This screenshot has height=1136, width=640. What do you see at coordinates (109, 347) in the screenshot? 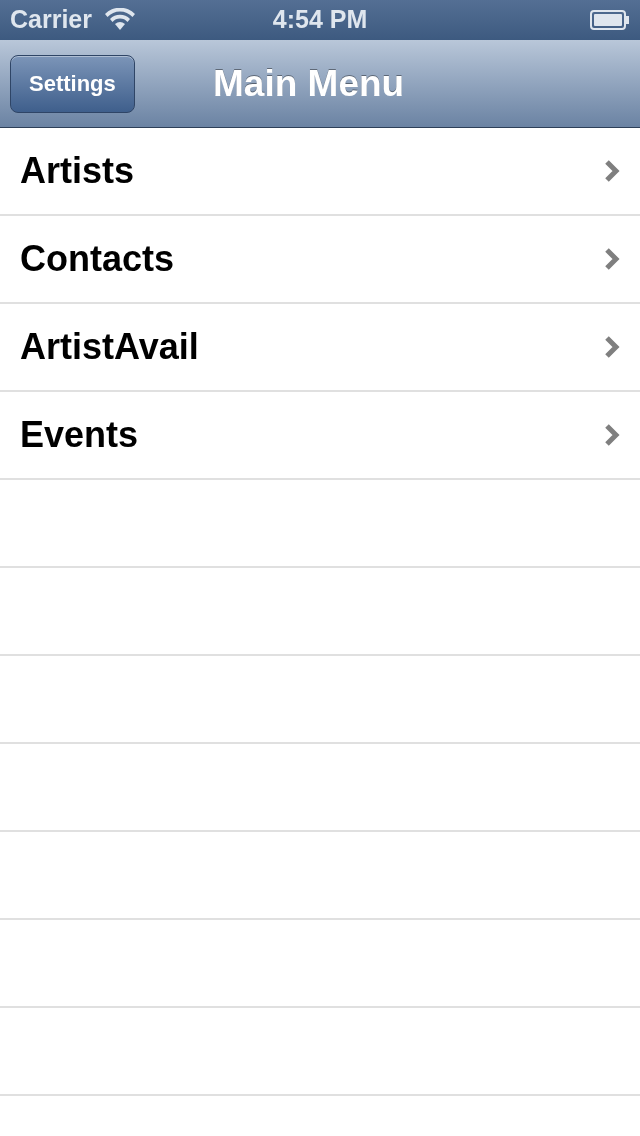
I see `menu-label: ArtistAvail` at bounding box center [109, 347].